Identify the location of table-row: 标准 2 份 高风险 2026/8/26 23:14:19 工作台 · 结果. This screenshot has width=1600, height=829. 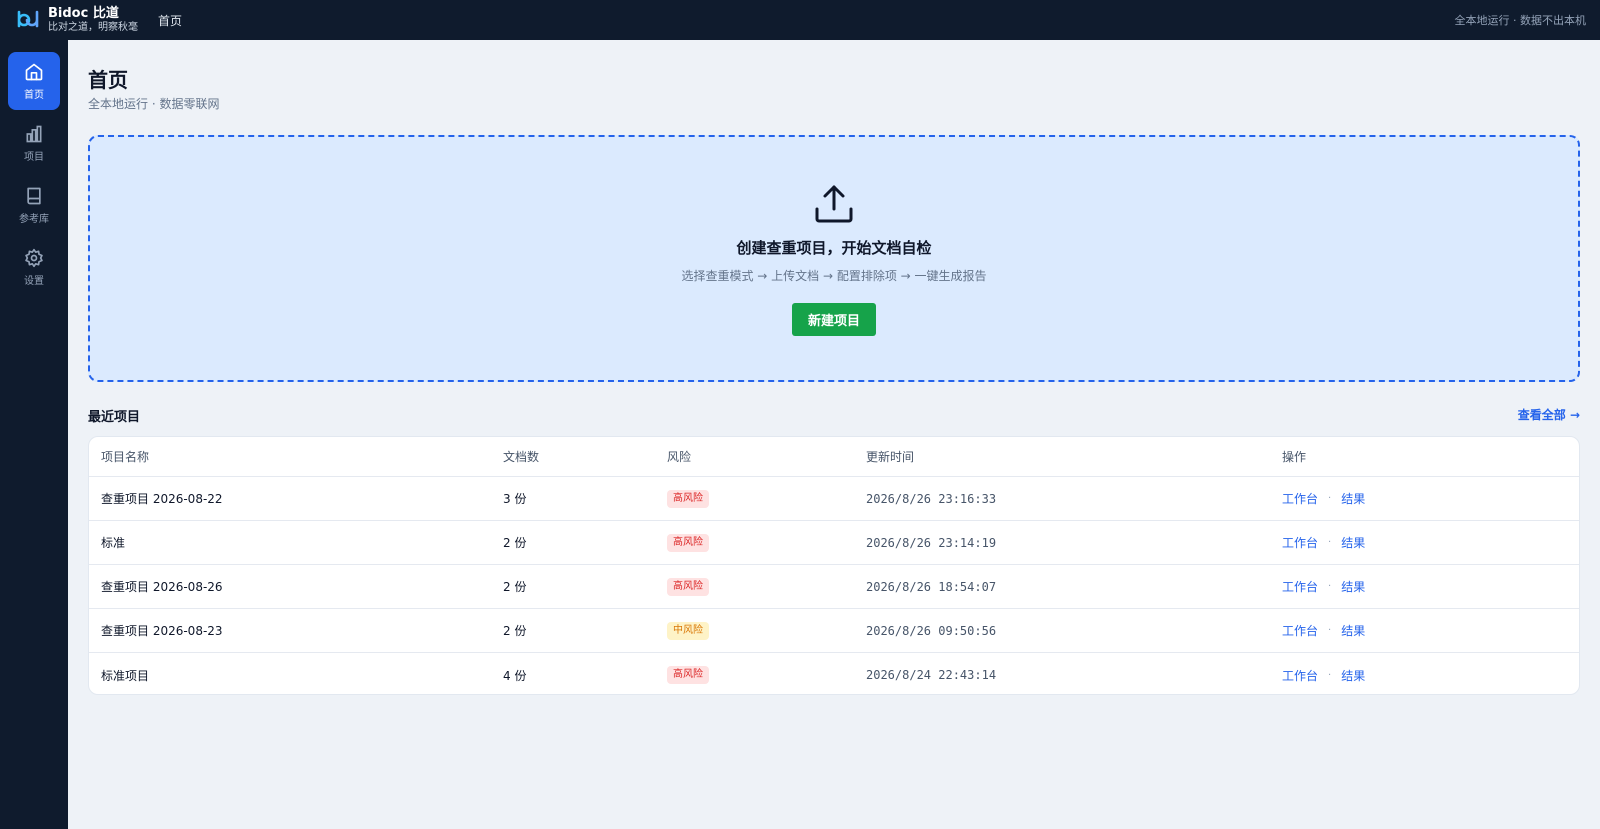
(834, 543).